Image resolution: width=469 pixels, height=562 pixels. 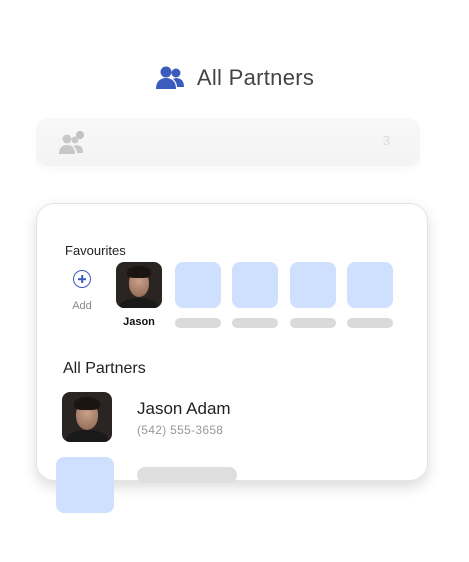 I want to click on favourite-person: Jason, so click(x=139, y=295).